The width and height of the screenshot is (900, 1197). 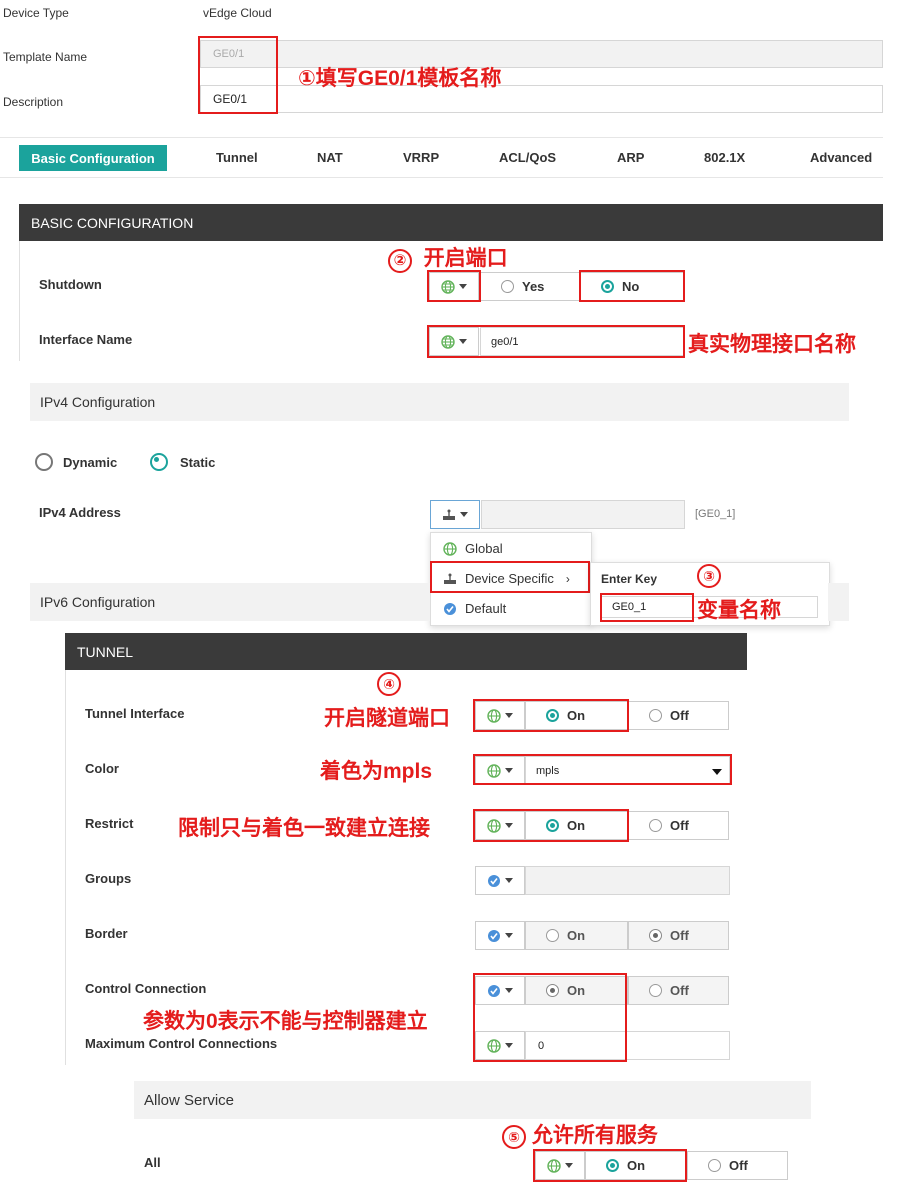 I want to click on tab-advanced: Advanced, so click(x=841, y=157).